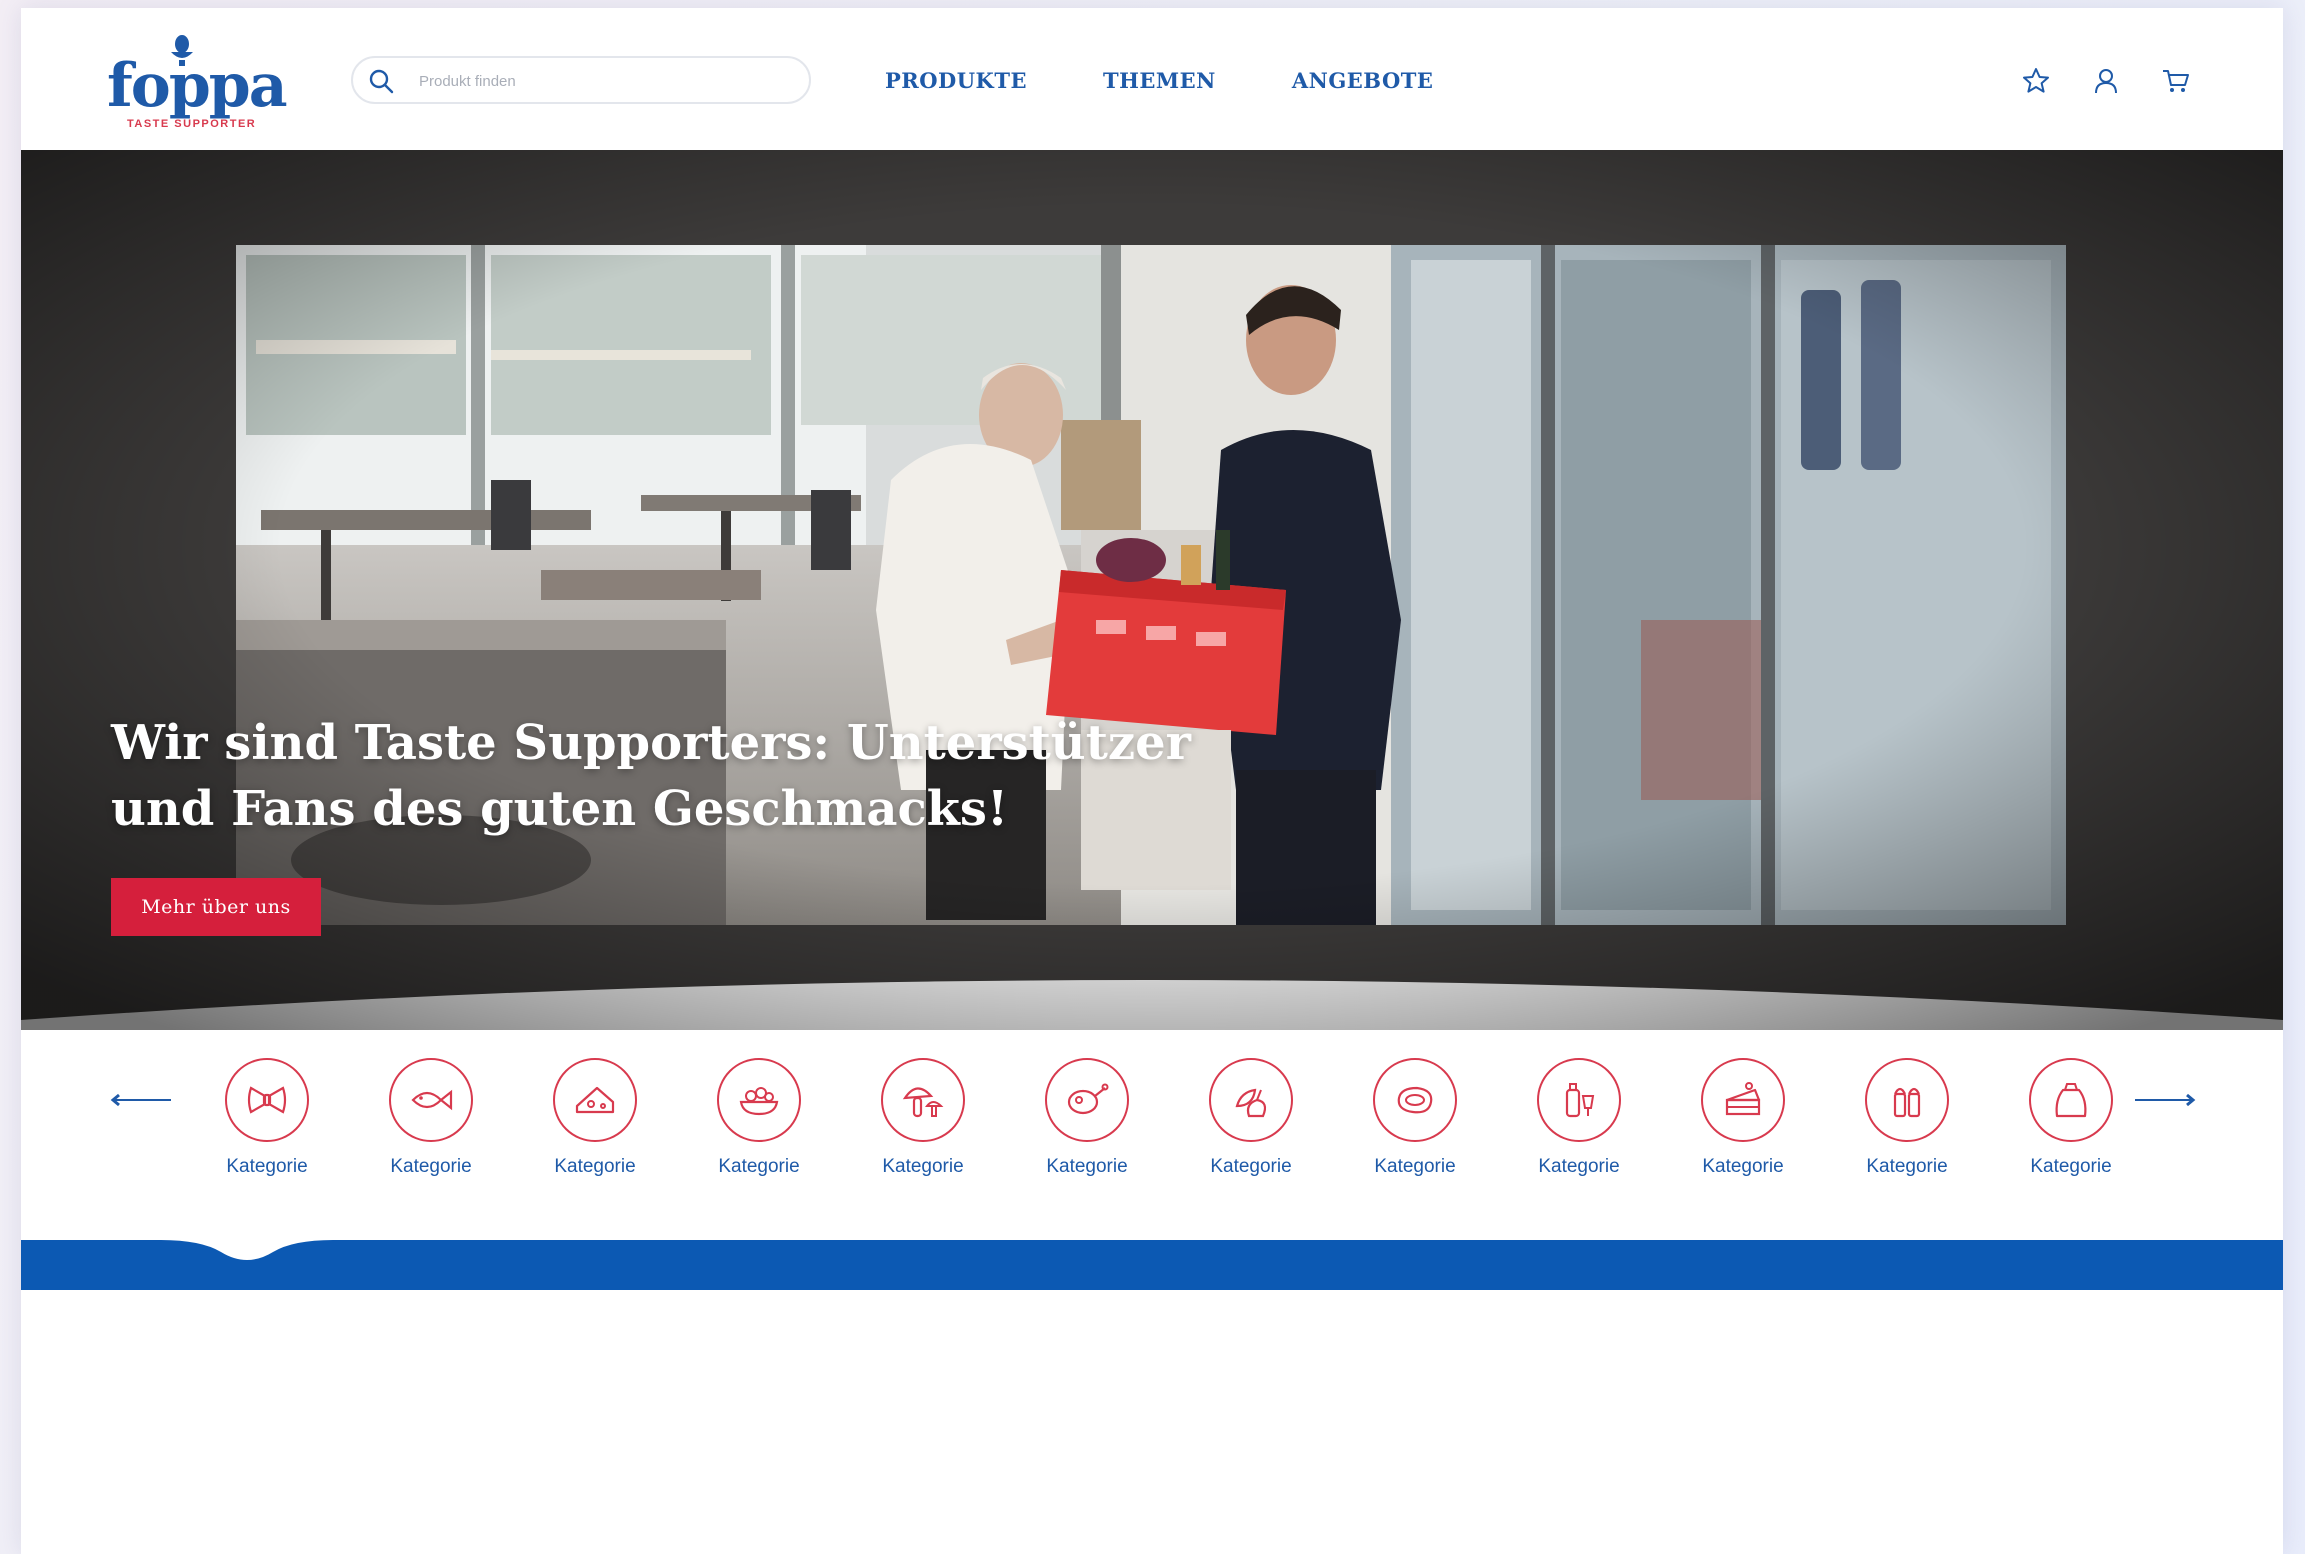 Image resolution: width=2305 pixels, height=1554 pixels. Describe the element at coordinates (599, 81) in the screenshot. I see `search-input` at that location.